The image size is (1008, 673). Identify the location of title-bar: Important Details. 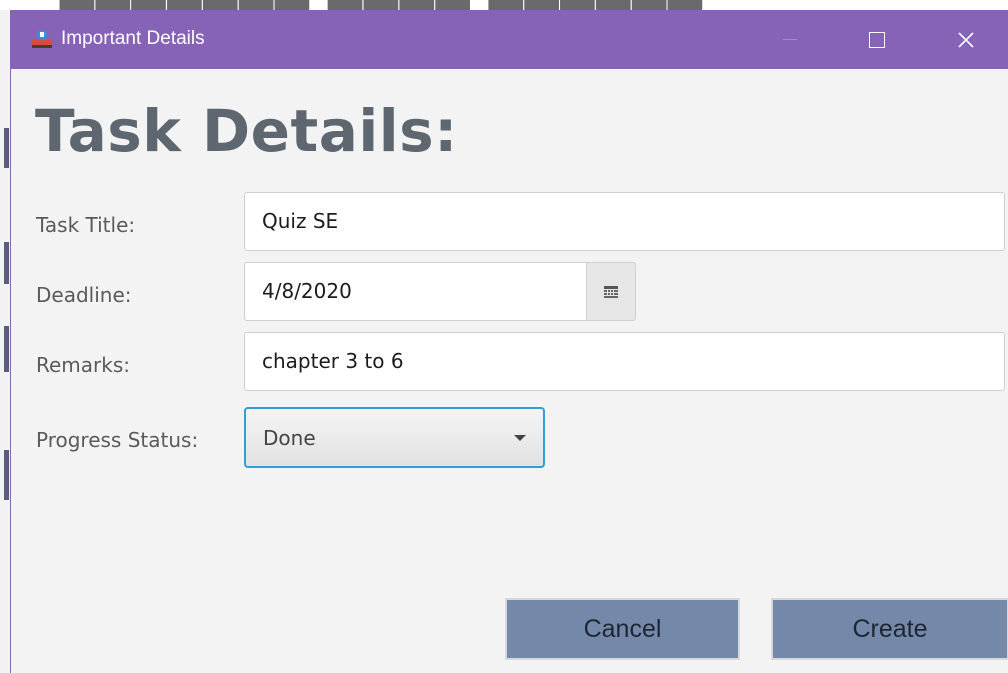
(509, 39).